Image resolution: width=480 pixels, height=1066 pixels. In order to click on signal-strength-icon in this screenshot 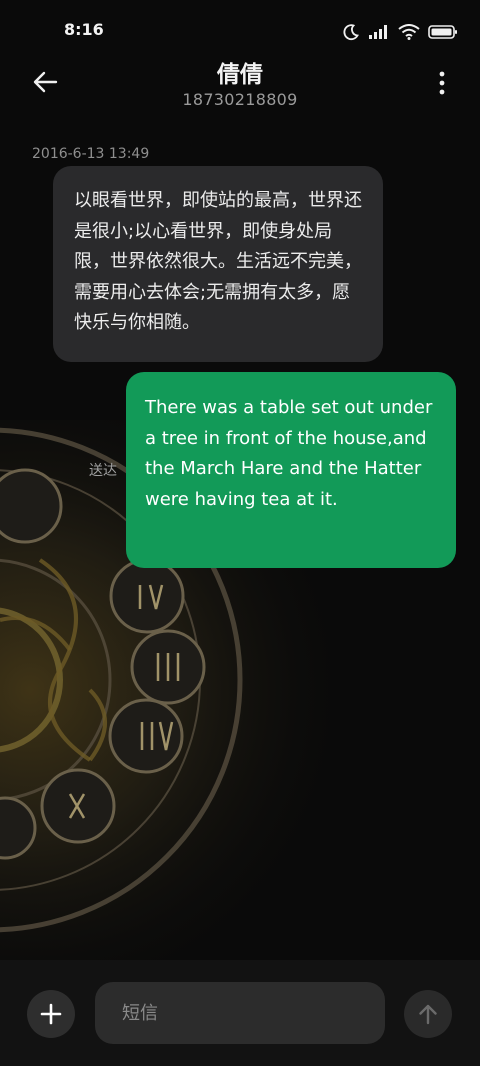, I will do `click(378, 32)`.